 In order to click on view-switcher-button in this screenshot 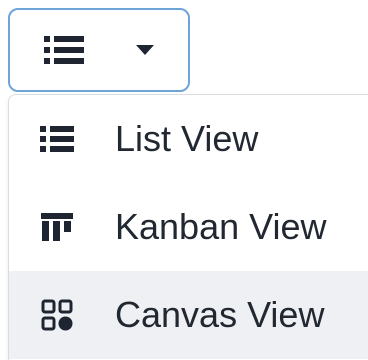, I will do `click(99, 50)`.